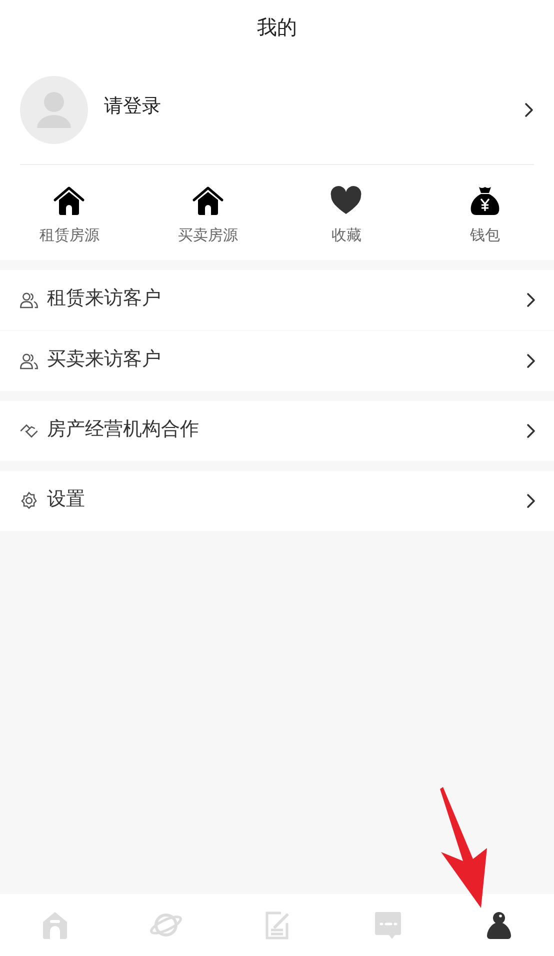 The width and height of the screenshot is (554, 956). Describe the element at coordinates (29, 500) in the screenshot. I see `gear-icon` at that location.